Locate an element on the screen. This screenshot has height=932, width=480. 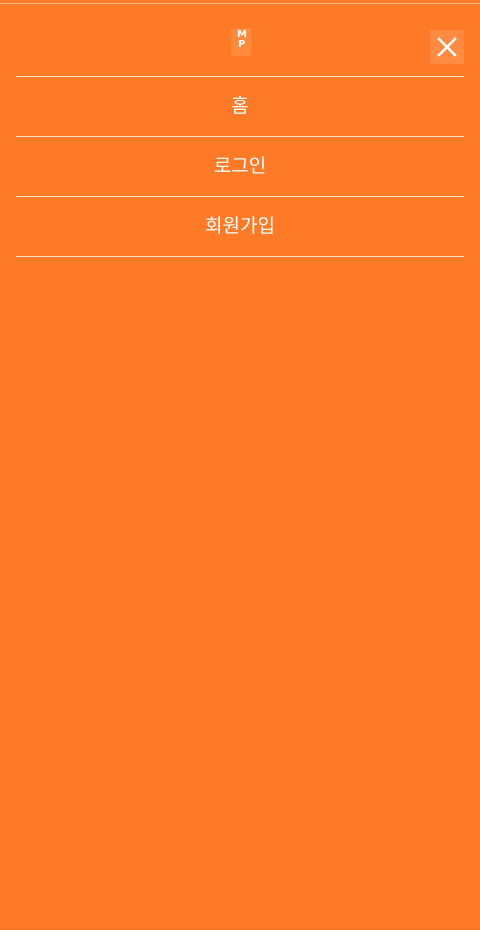
menu-item-label: 홈 is located at coordinates (240, 106).